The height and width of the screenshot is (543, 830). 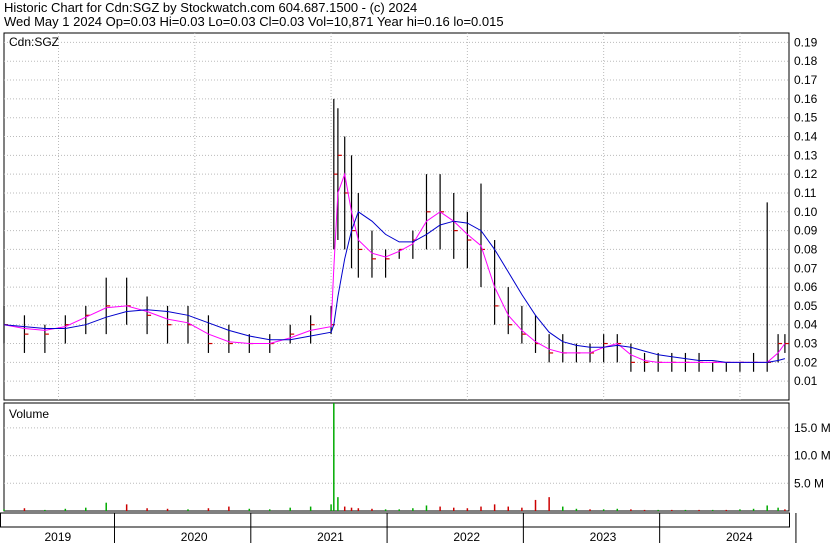 What do you see at coordinates (34, 42) in the screenshot?
I see `price-panel-label: Cdn:SGZ` at bounding box center [34, 42].